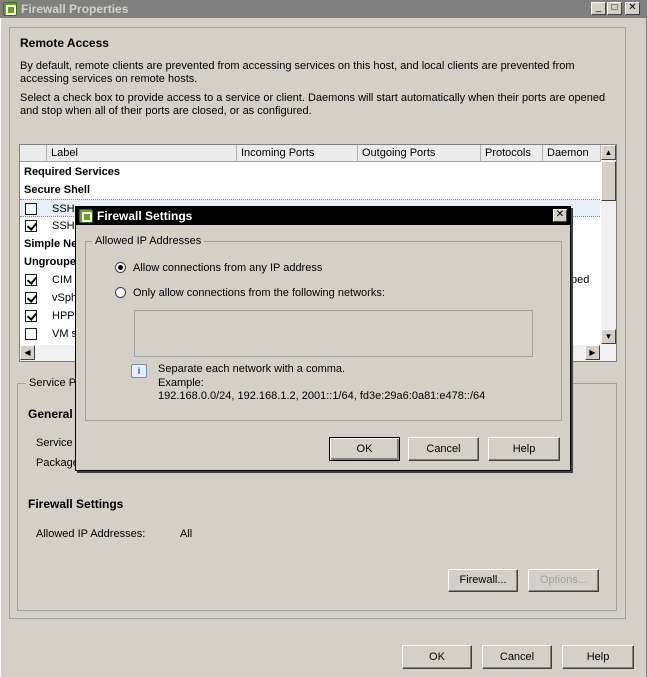 Image resolution: width=647 pixels, height=677 pixels. I want to click on minimize-button: _, so click(598, 8).